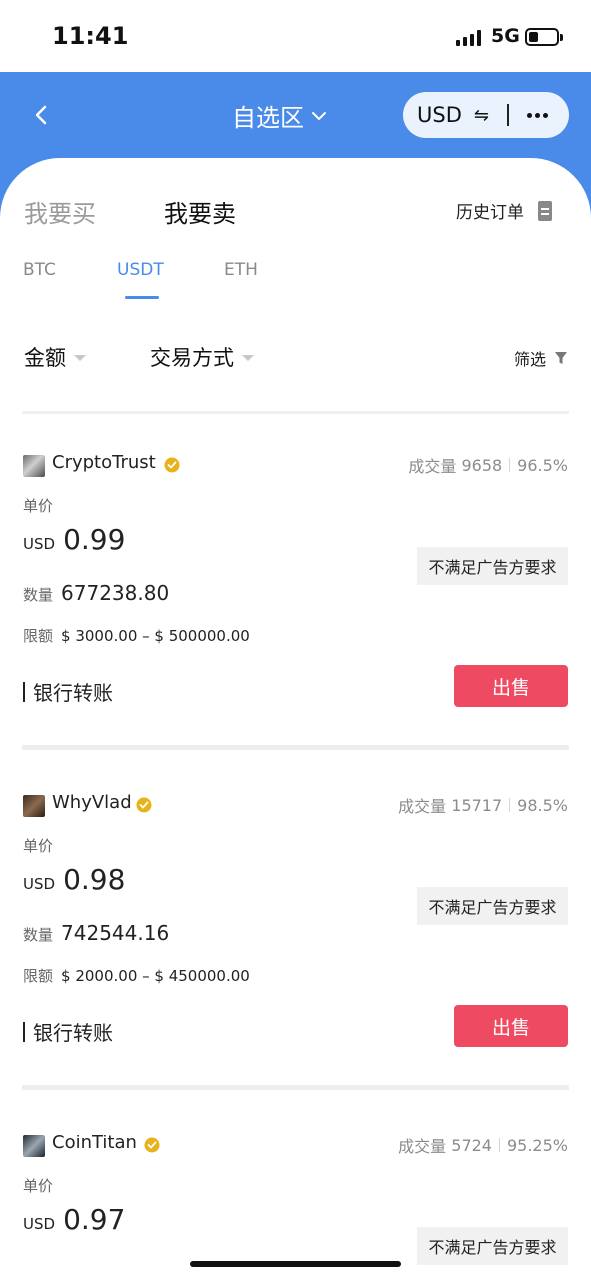 This screenshot has width=591, height=1280. What do you see at coordinates (471, 1145) in the screenshot?
I see `volume-value: 5724` at bounding box center [471, 1145].